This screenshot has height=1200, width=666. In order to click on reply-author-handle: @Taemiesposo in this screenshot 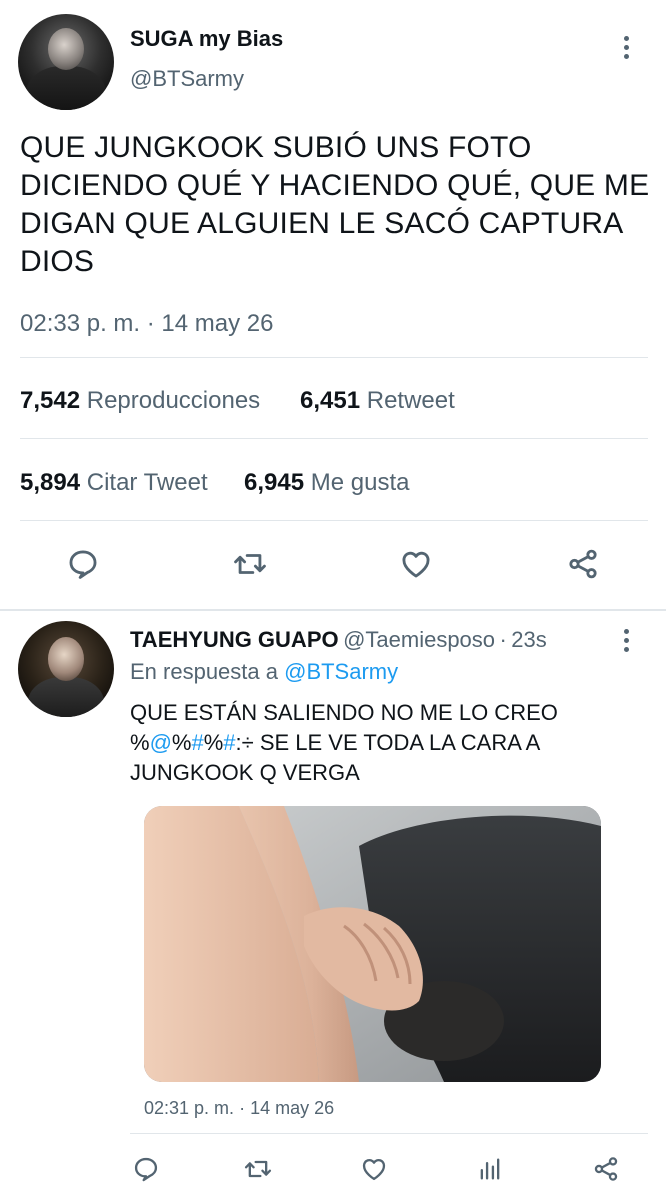, I will do `click(419, 639)`.